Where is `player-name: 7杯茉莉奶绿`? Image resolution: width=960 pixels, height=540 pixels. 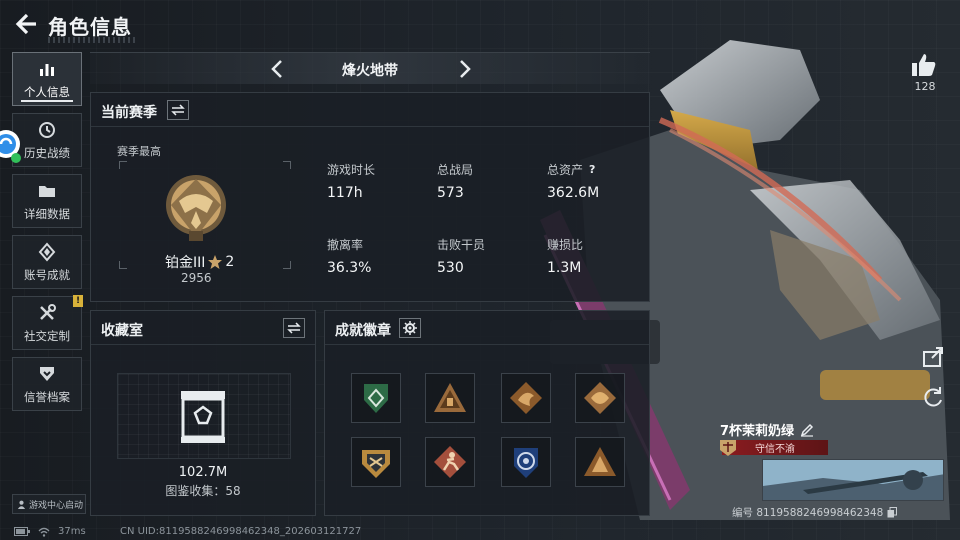
player-name: 7杯茉莉奶绿 is located at coordinates (767, 429).